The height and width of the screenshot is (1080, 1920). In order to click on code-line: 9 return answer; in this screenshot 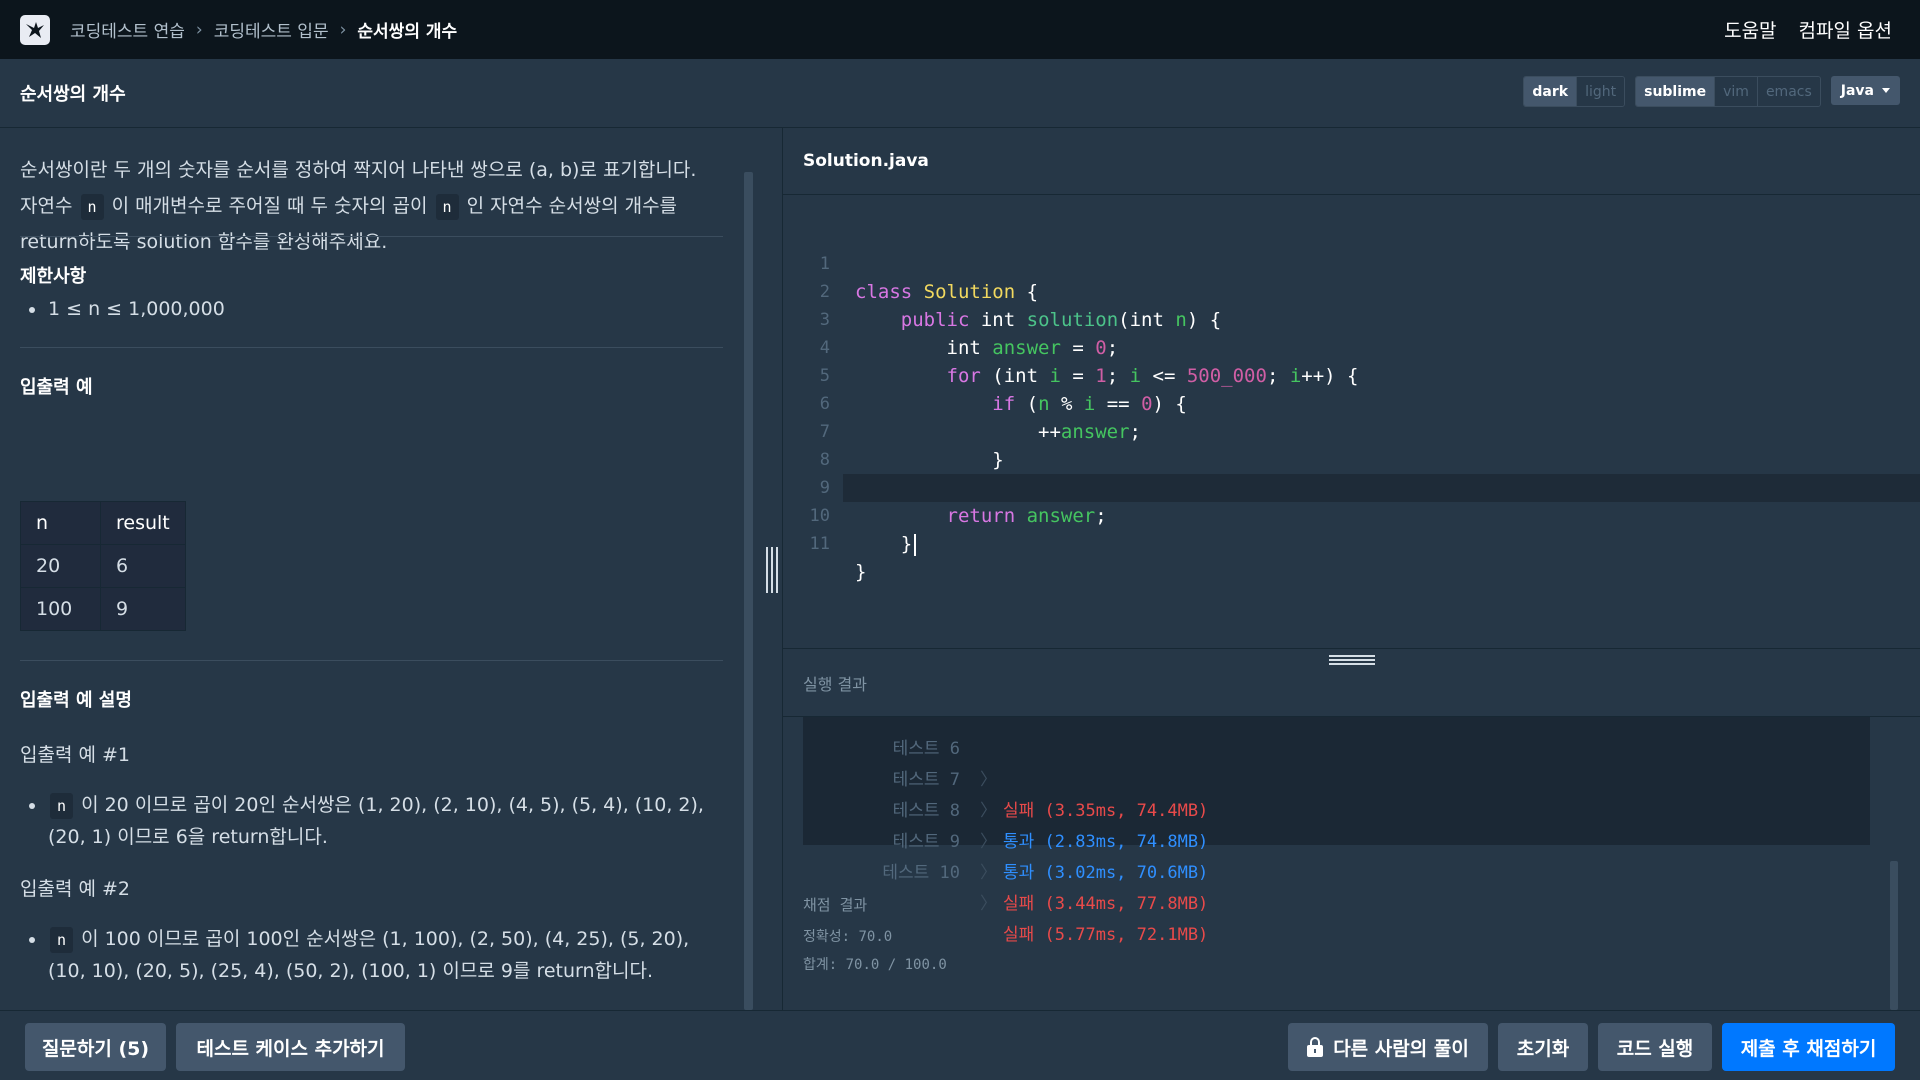, I will do `click(1351, 486)`.